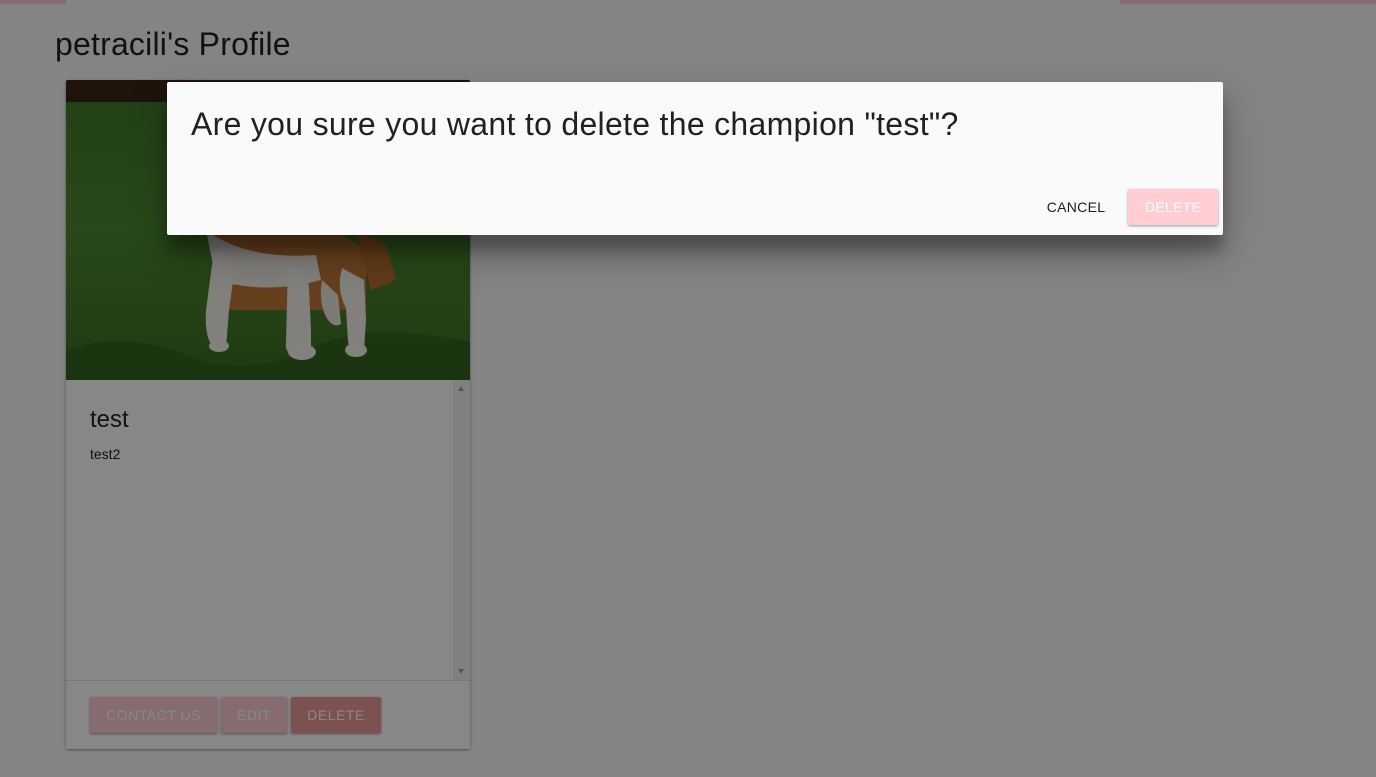 This screenshot has height=777, width=1376. Describe the element at coordinates (1173, 207) in the screenshot. I see `confirm-delete-button: DELETE` at that location.